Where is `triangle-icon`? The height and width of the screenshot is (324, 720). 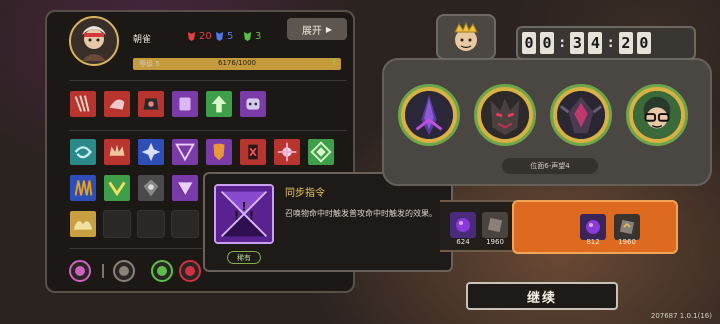
triangle-icon is located at coordinates (185, 152).